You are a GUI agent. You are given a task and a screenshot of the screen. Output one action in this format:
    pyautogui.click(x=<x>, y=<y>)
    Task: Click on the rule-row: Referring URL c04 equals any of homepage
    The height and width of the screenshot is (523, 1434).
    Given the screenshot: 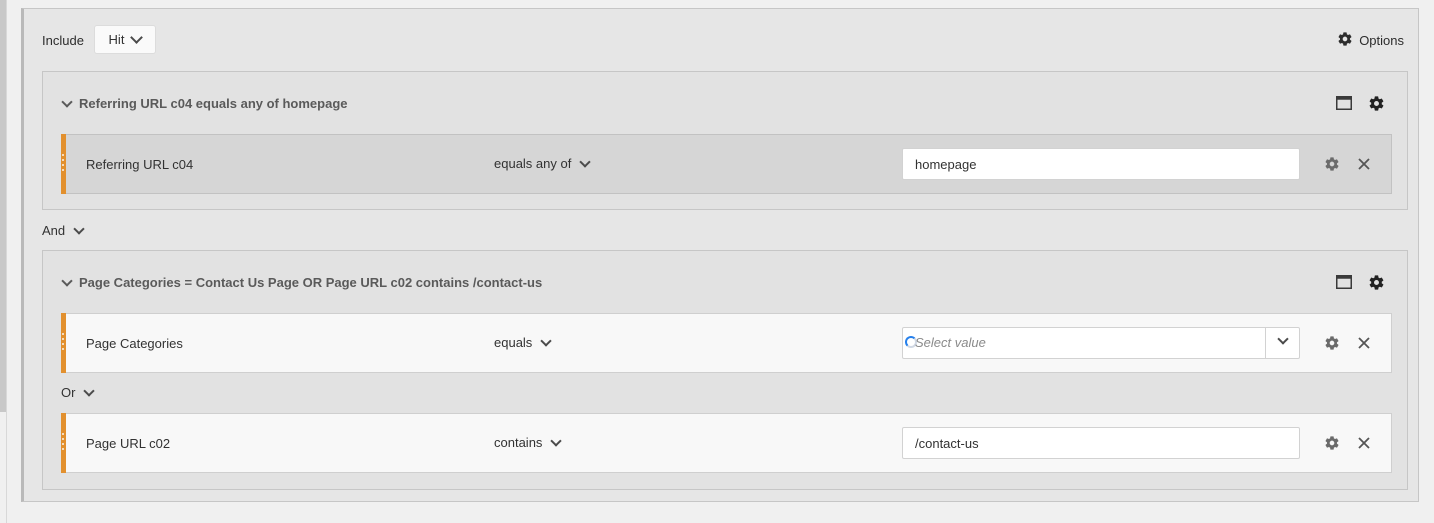 What is the action you would take?
    pyautogui.click(x=726, y=164)
    